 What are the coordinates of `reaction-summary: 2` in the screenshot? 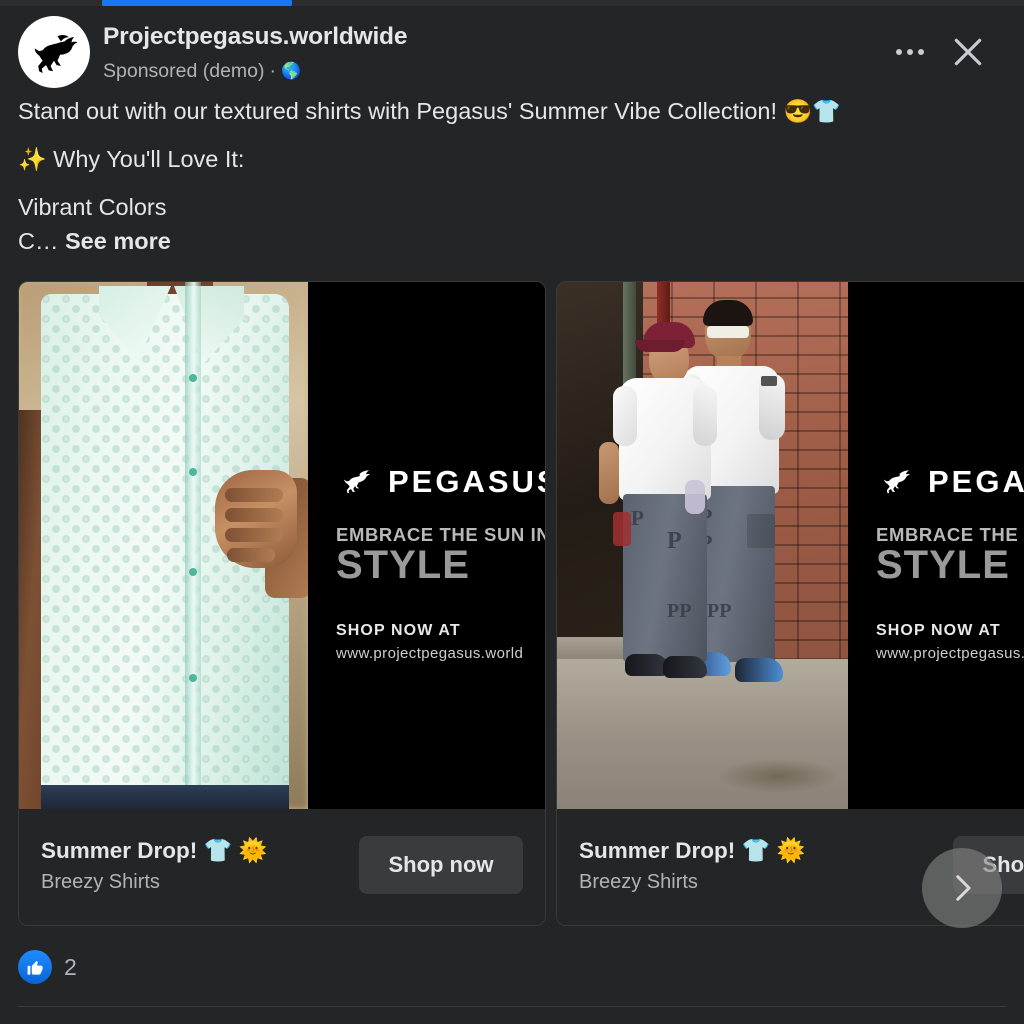 It's located at (47, 967).